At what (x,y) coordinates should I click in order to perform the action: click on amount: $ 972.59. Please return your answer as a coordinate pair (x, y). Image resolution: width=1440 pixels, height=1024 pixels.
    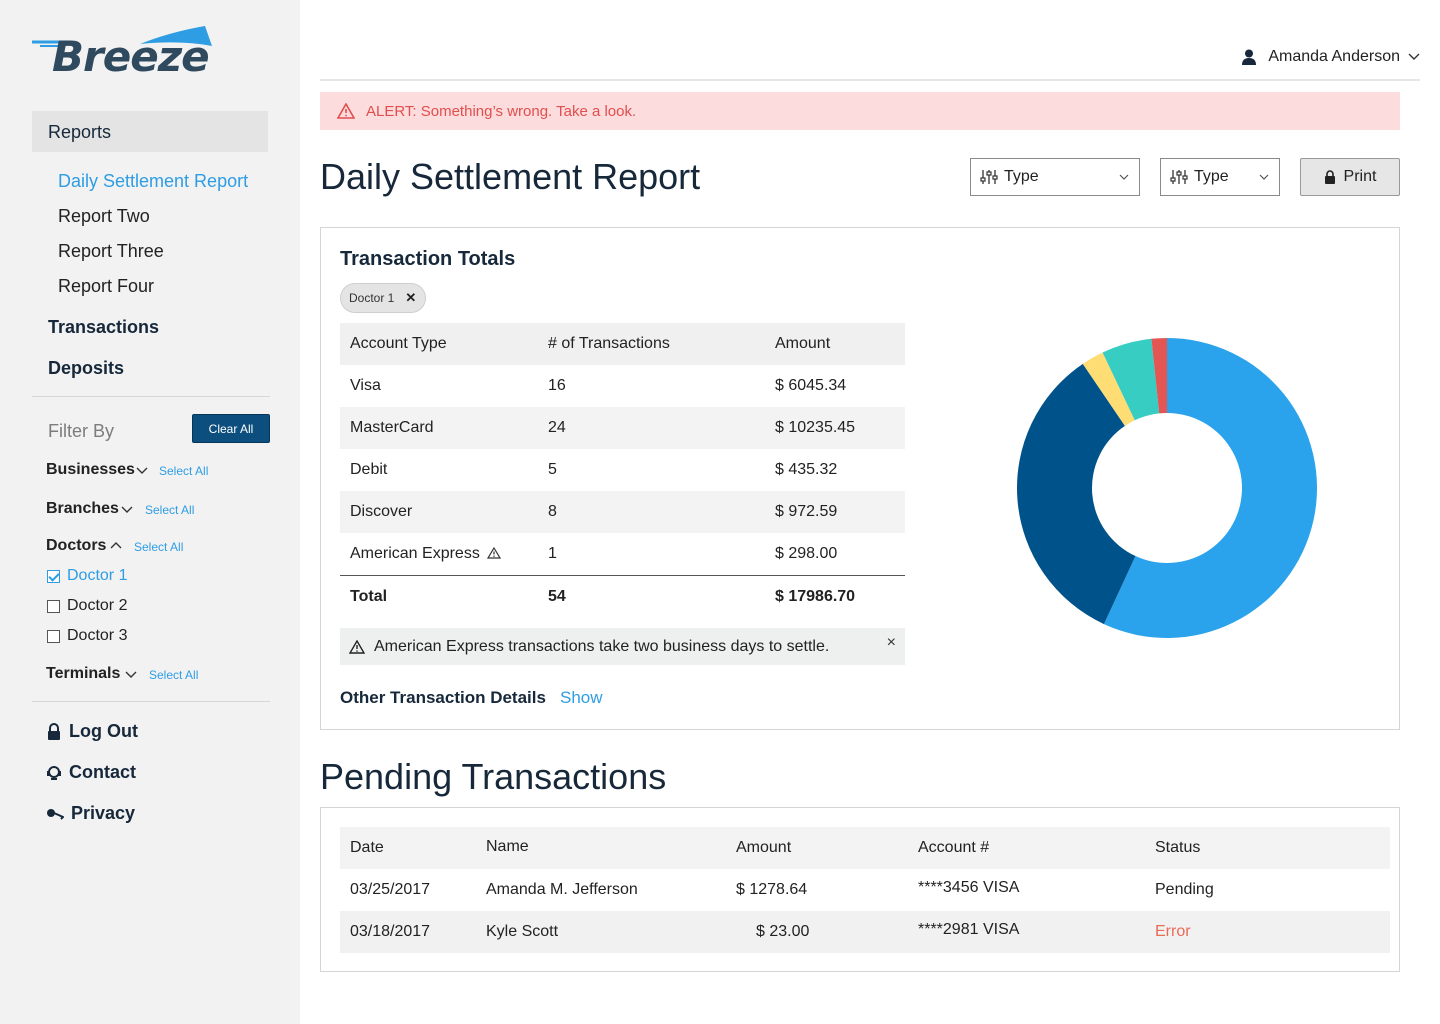
    Looking at the image, I should click on (806, 511).